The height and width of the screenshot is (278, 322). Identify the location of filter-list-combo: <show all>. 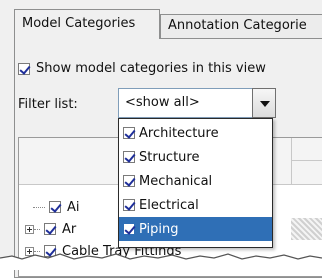
(197, 103).